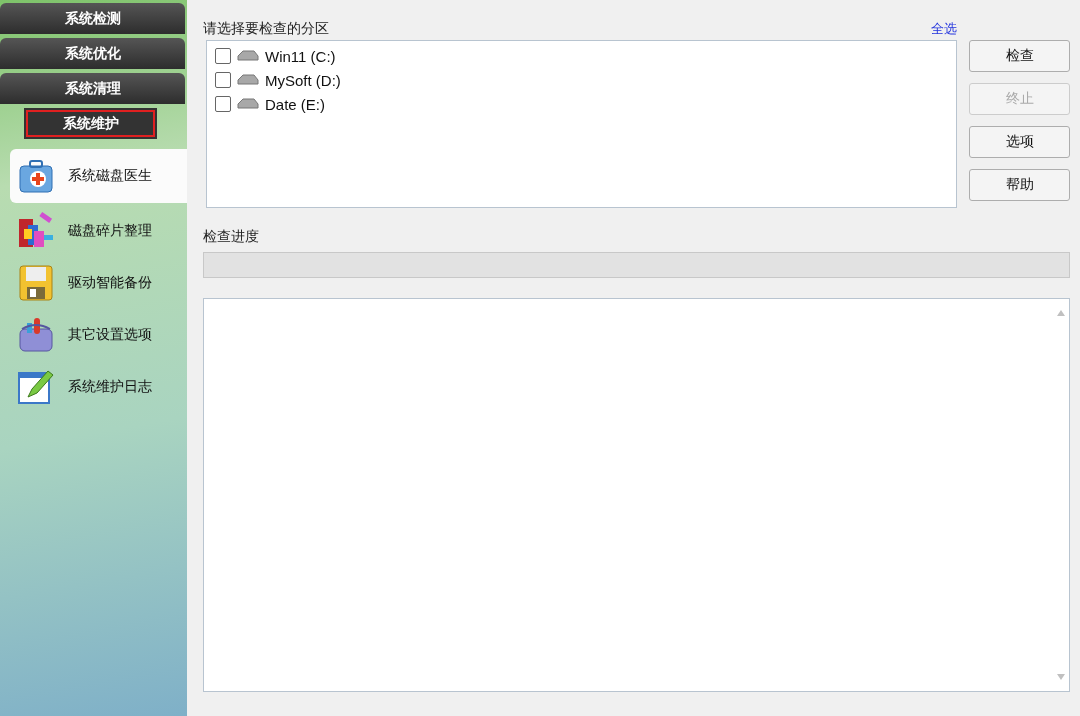 The image size is (1080, 716). I want to click on category-tab: 系统清理, so click(92, 88).